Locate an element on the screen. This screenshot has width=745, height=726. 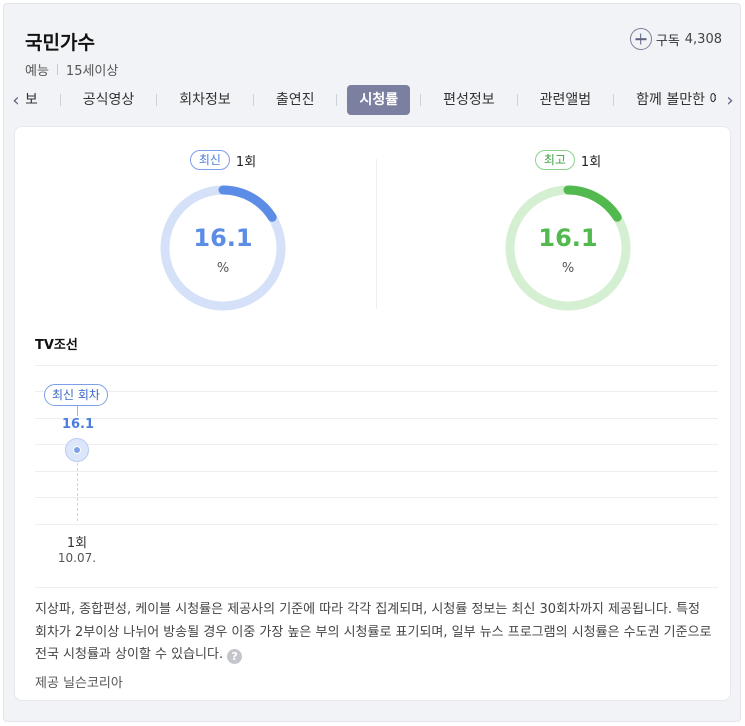
plus-icon is located at coordinates (640, 39).